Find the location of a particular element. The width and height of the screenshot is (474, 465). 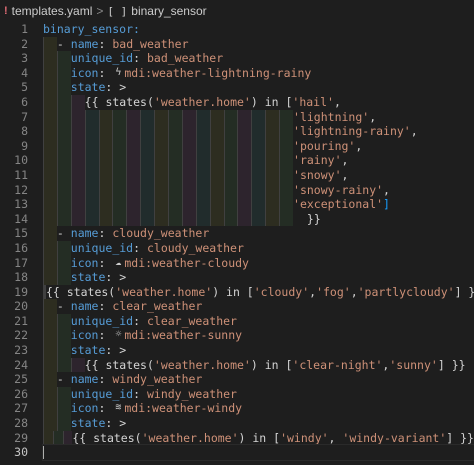

breadcrumb-symbol: binary_sensor is located at coordinates (168, 11).